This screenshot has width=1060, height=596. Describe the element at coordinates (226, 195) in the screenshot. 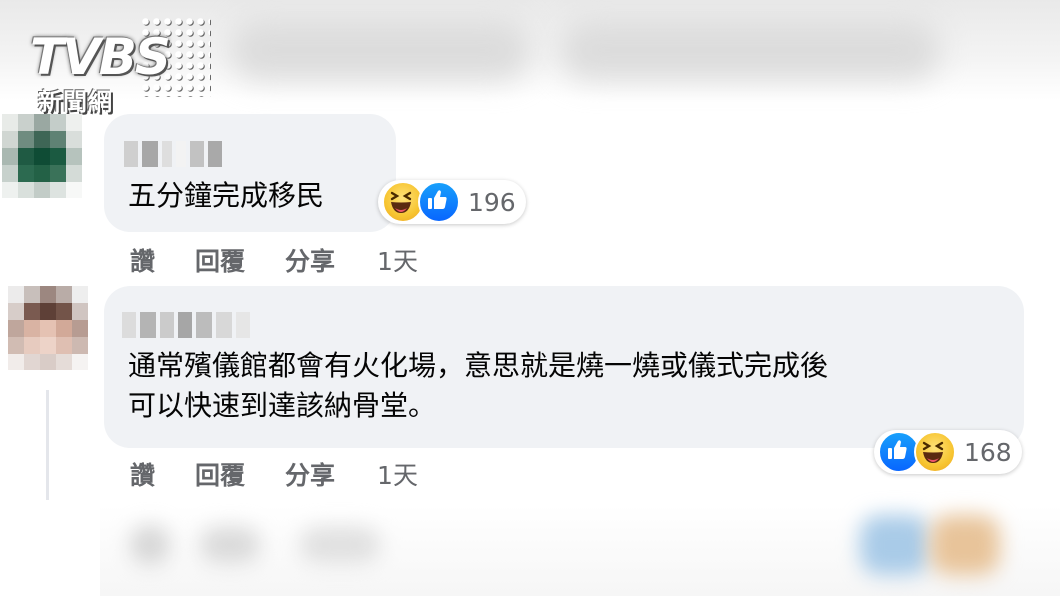

I see `comment-text: 五分鐘完成移民` at that location.